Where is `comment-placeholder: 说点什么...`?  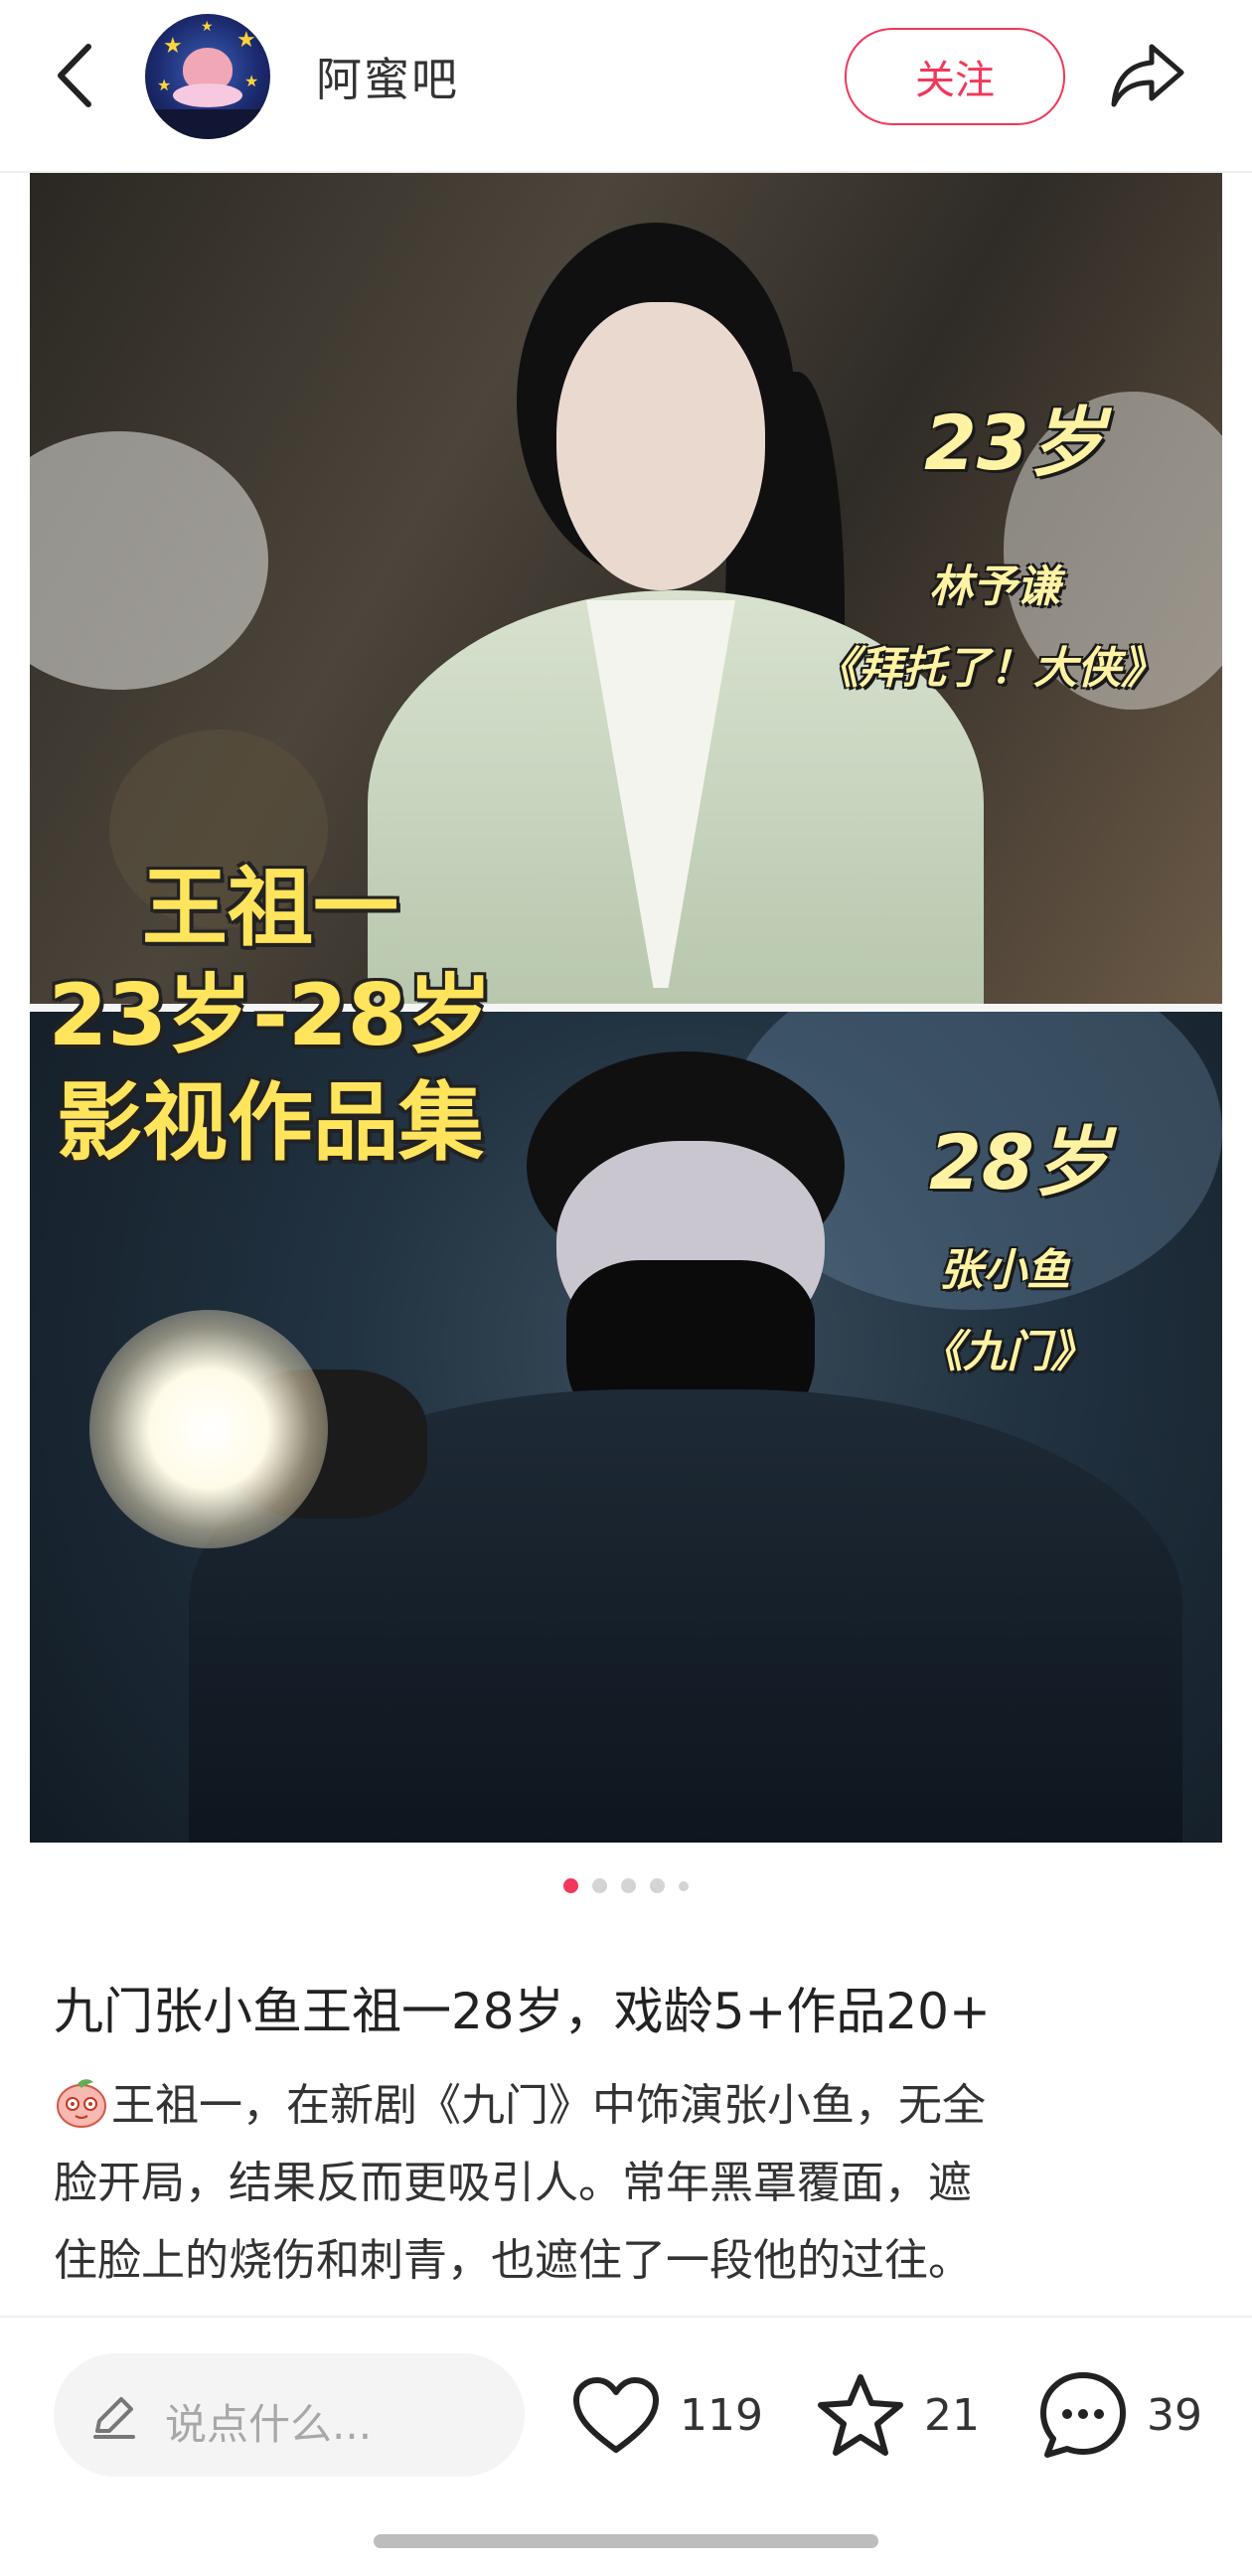 comment-placeholder: 说点什么... is located at coordinates (269, 2424).